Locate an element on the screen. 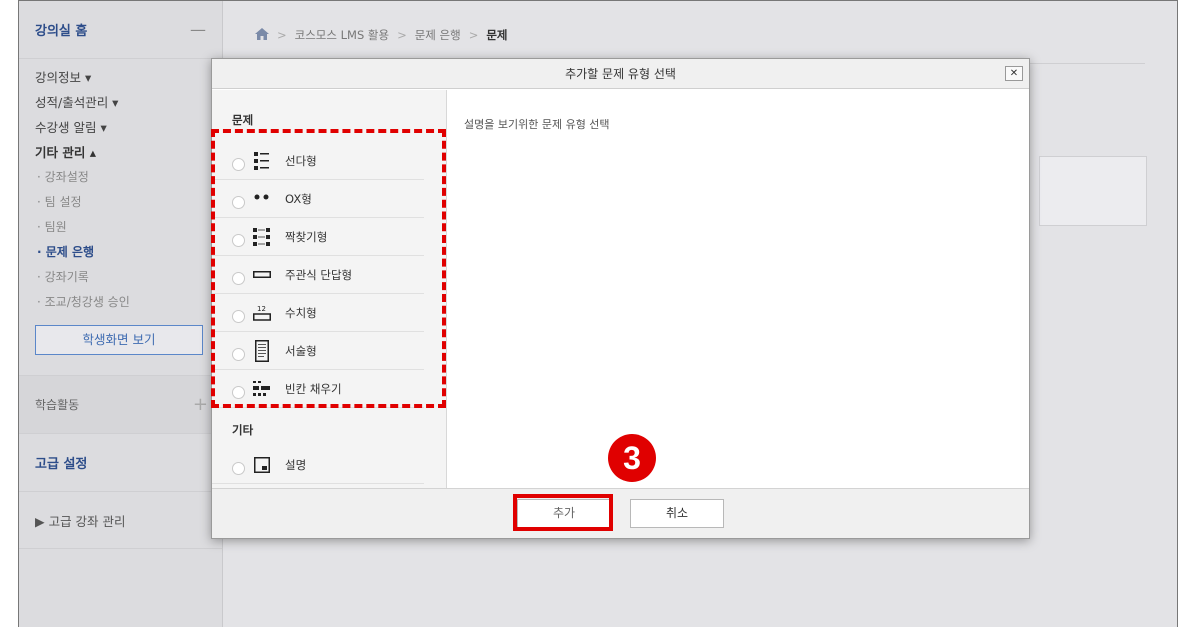  dialog-footer: 추가 취소 is located at coordinates (620, 513).